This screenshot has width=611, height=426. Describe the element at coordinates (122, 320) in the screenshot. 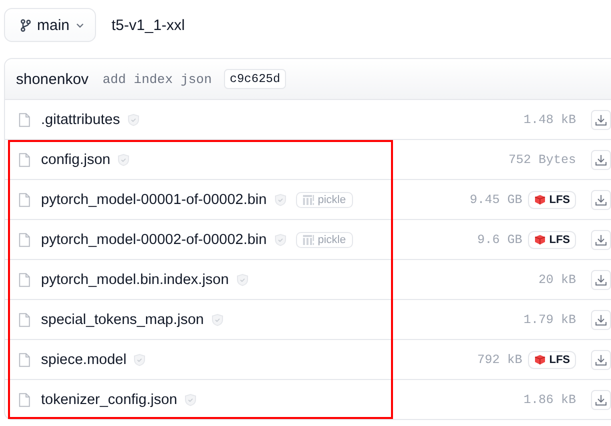

I see `file-name: special_tokens_map.json` at that location.